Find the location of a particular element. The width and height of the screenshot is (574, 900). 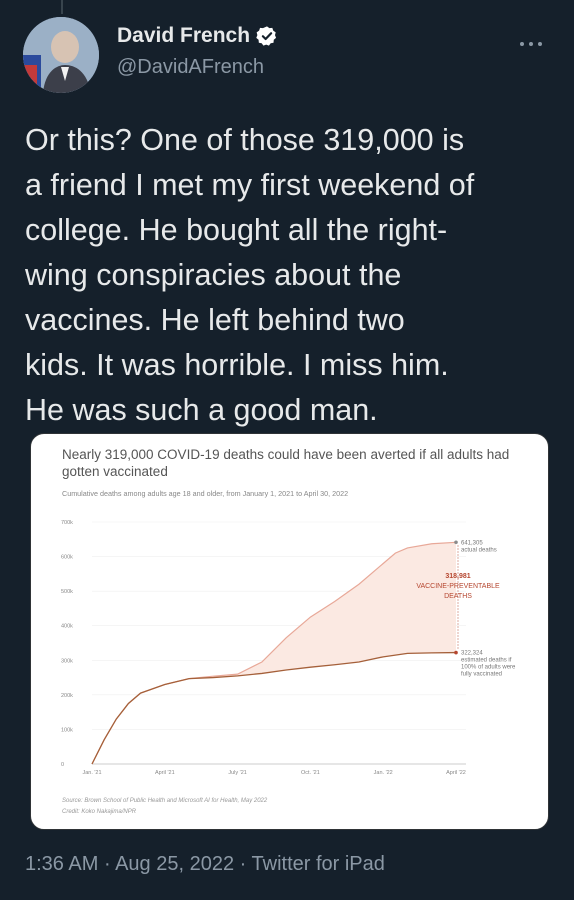

x-tick-label: Jan. '22 is located at coordinates (383, 773).